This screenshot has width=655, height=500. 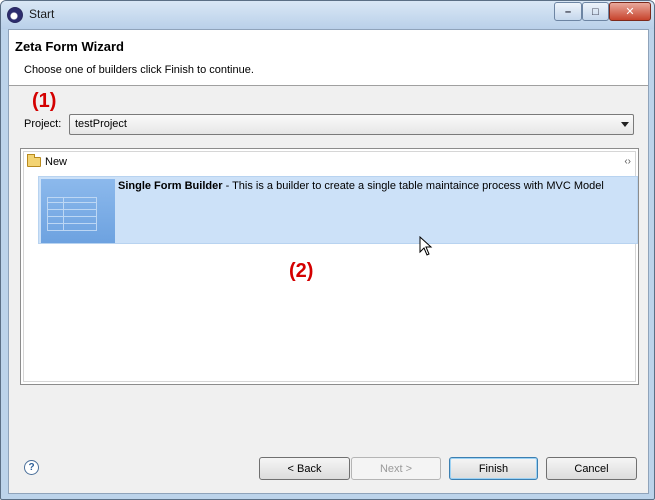 I want to click on back-button: < Back, so click(x=304, y=468).